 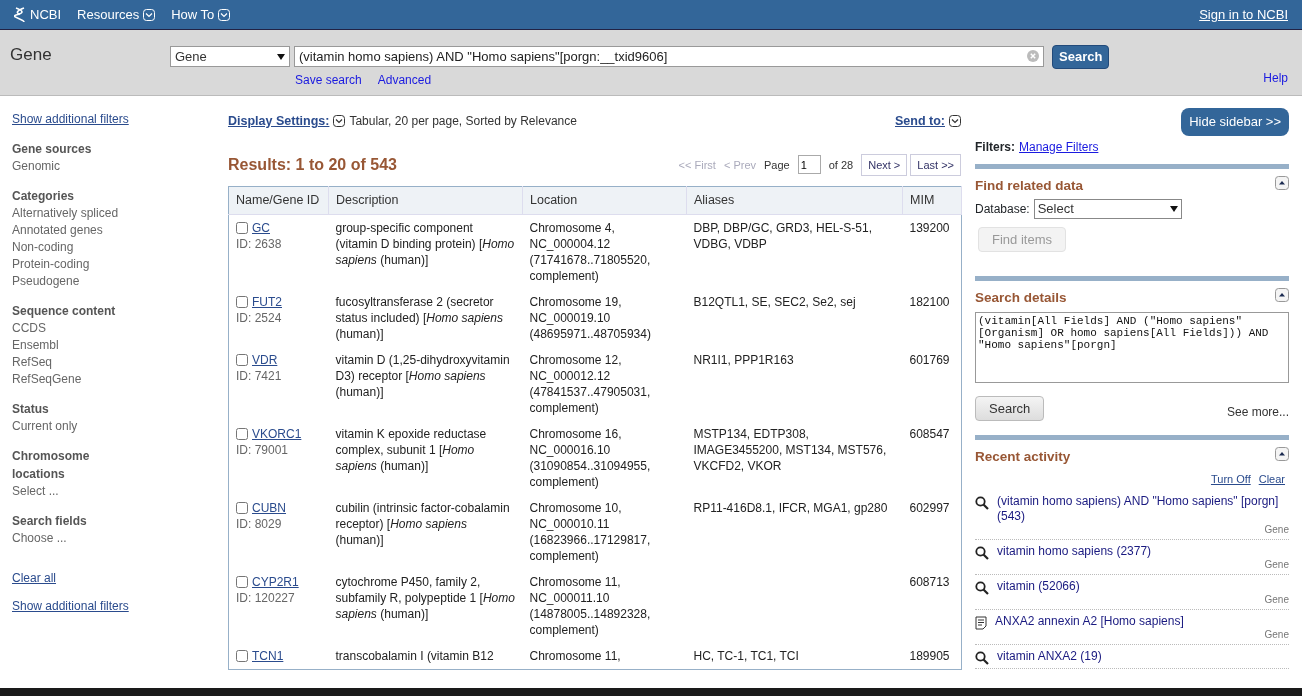 What do you see at coordinates (230, 57) in the screenshot?
I see `database-dropdown: Gene` at bounding box center [230, 57].